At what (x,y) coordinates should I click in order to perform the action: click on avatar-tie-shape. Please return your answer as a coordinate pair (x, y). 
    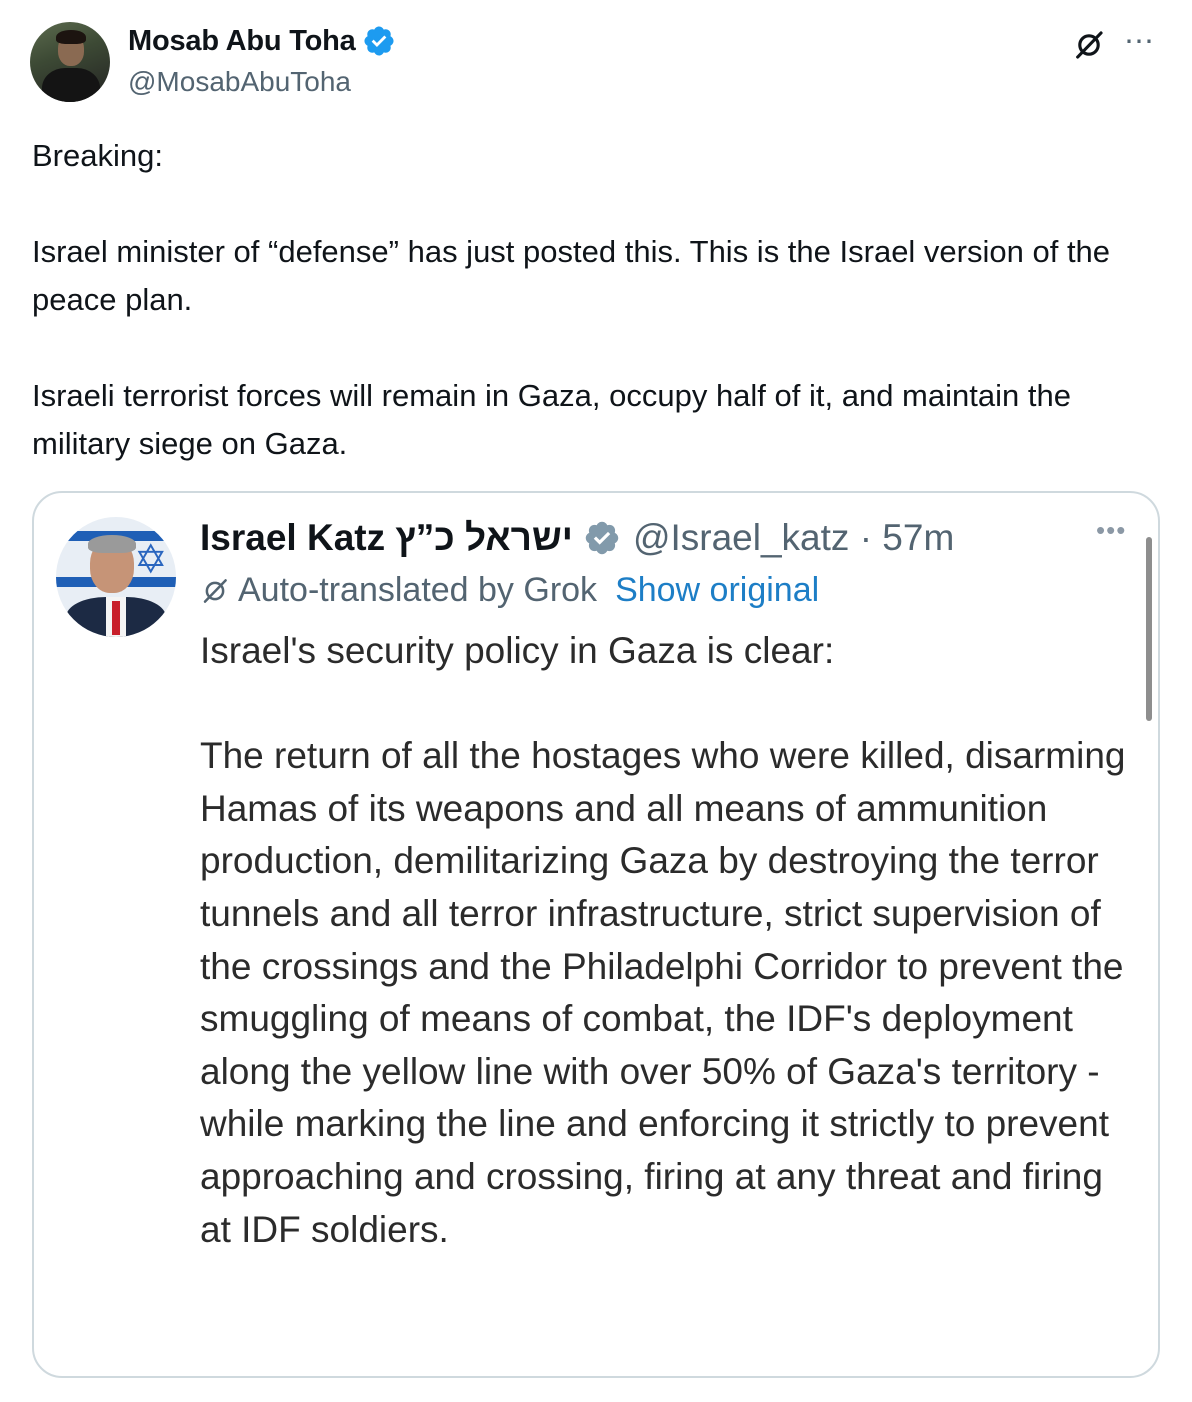
    Looking at the image, I should click on (116, 618).